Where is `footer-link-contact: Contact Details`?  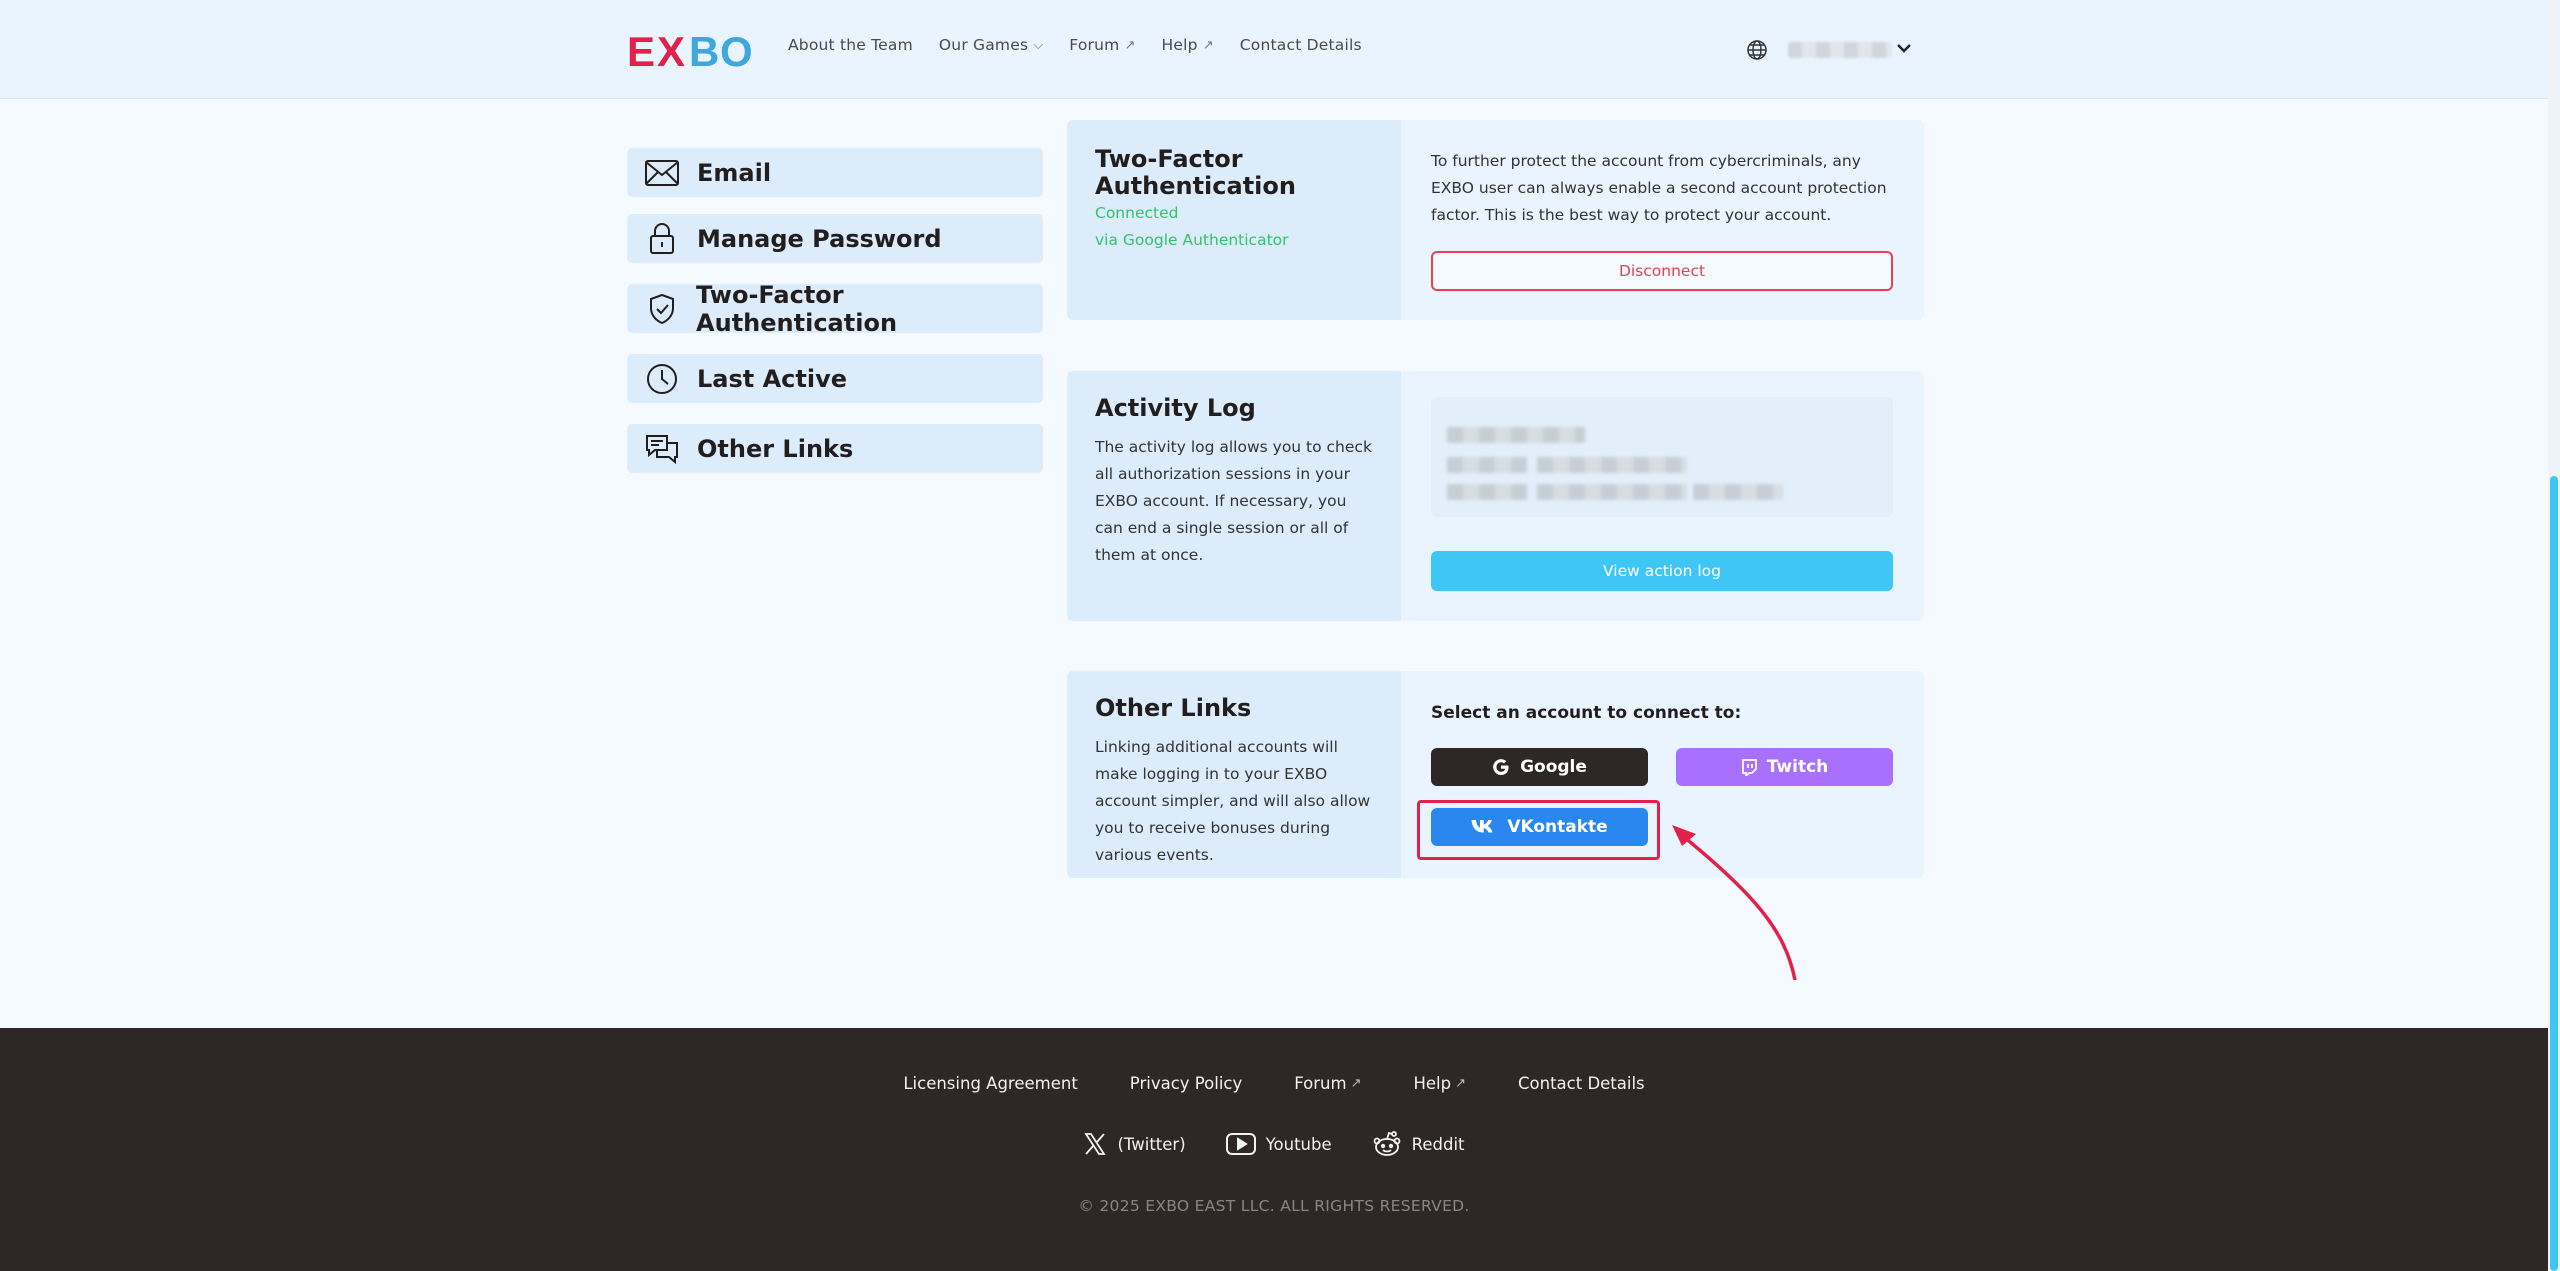
footer-link-contact: Contact Details is located at coordinates (1581, 1083).